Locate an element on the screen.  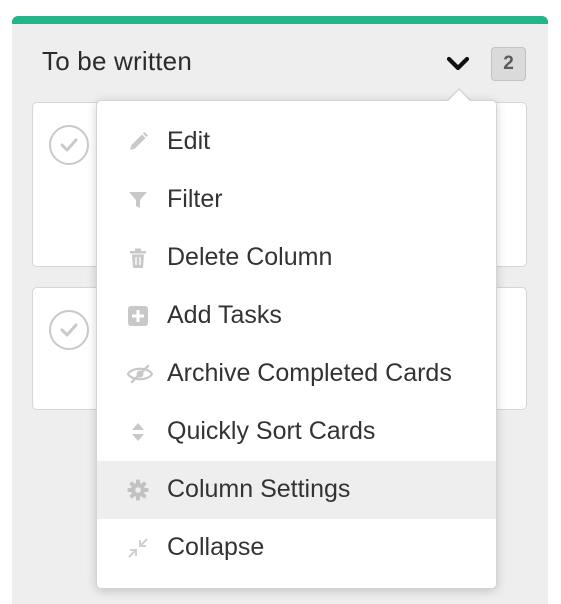
menu-item-delete-column: Delete Column is located at coordinates (296, 258).